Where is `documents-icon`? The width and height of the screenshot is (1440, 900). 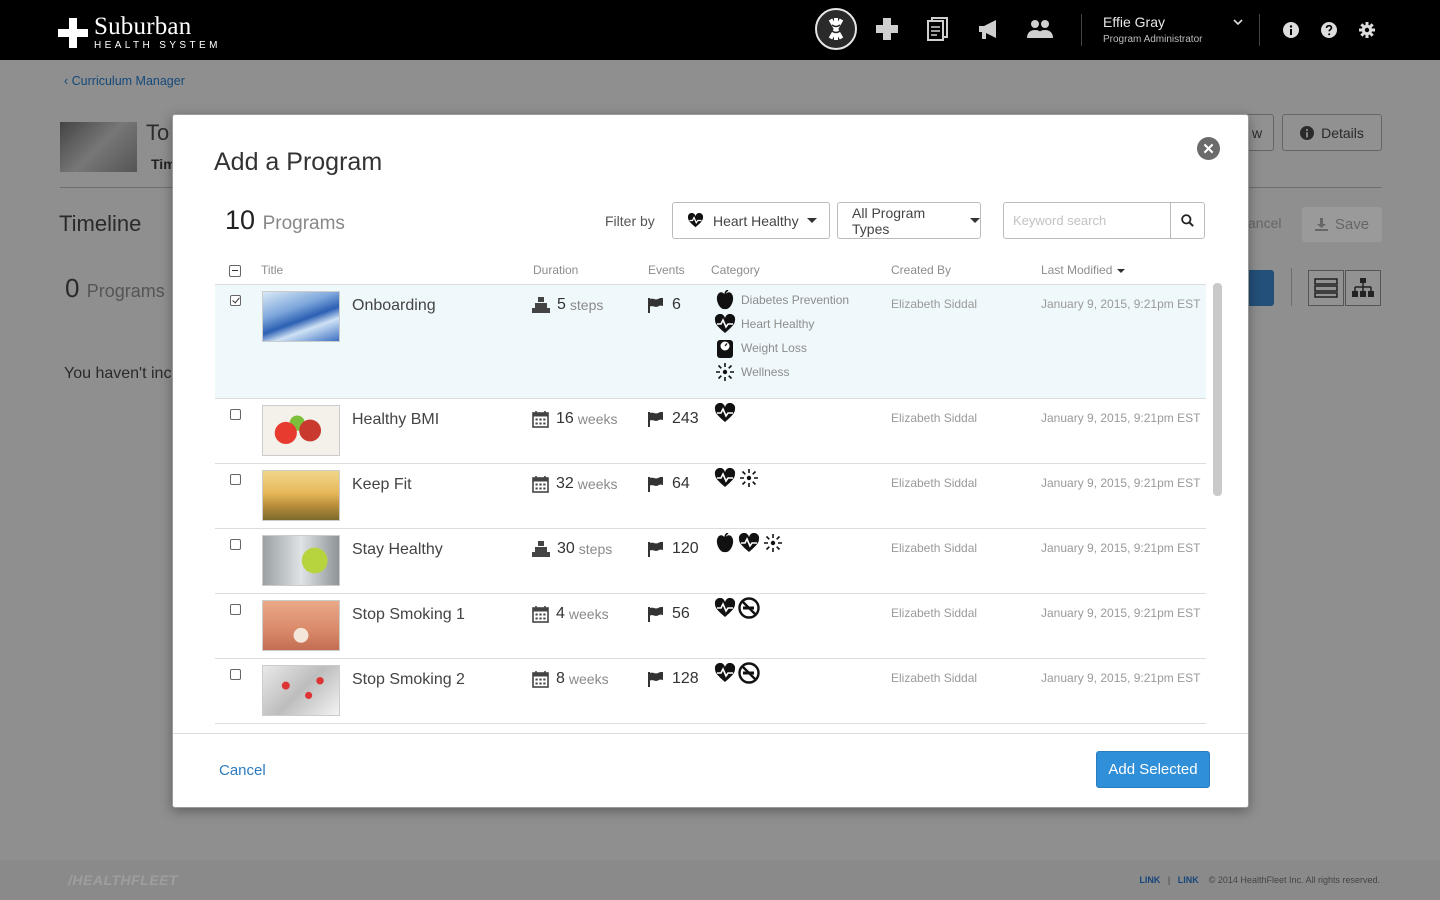 documents-icon is located at coordinates (938, 29).